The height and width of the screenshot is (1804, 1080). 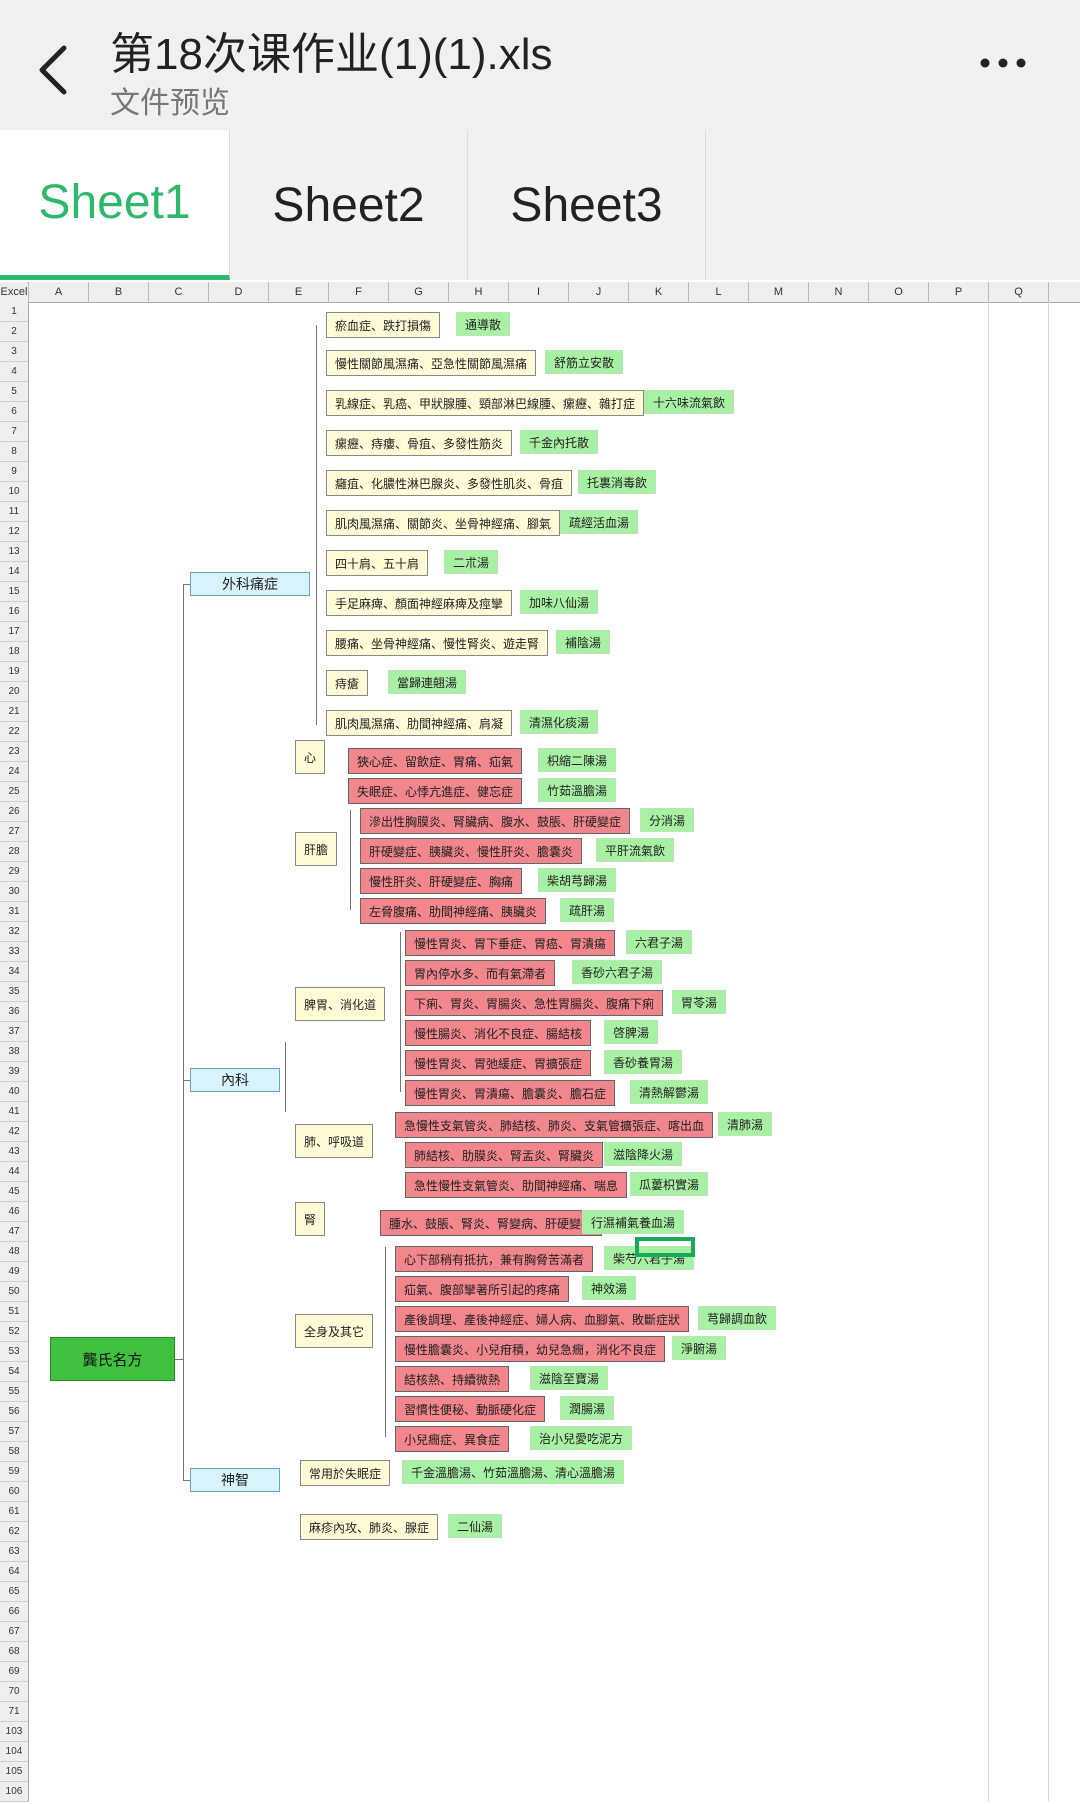 I want to click on row-header-cell: 20, so click(x=14, y=692).